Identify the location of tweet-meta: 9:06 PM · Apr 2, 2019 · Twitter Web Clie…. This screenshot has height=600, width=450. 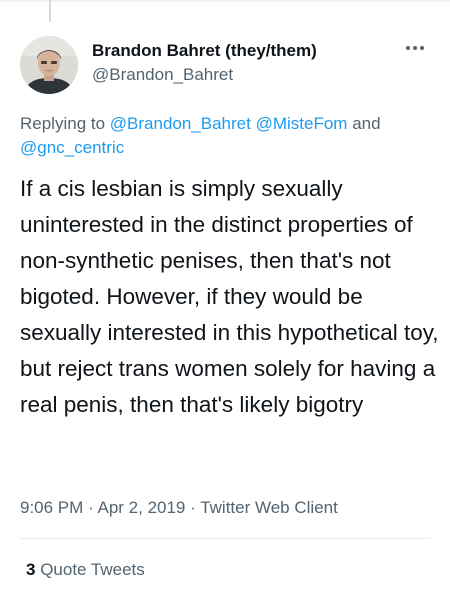
(179, 508).